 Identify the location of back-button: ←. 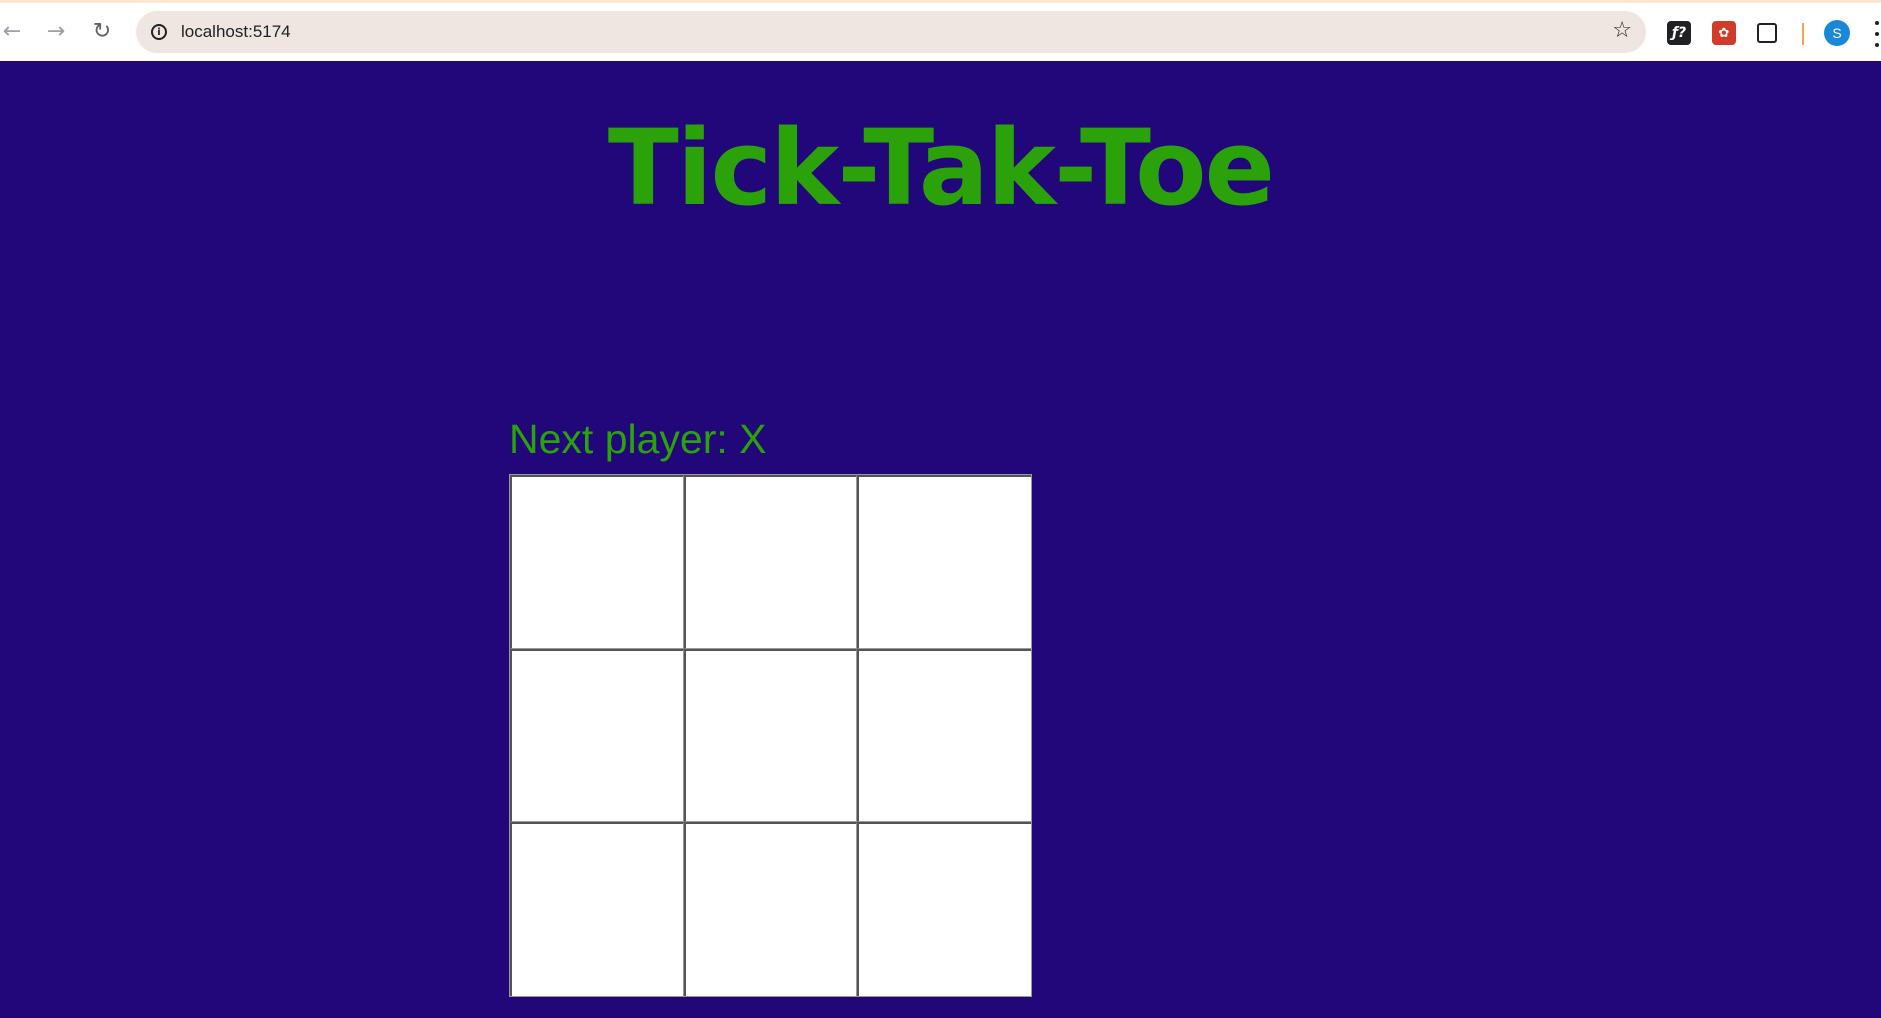
(15, 31).